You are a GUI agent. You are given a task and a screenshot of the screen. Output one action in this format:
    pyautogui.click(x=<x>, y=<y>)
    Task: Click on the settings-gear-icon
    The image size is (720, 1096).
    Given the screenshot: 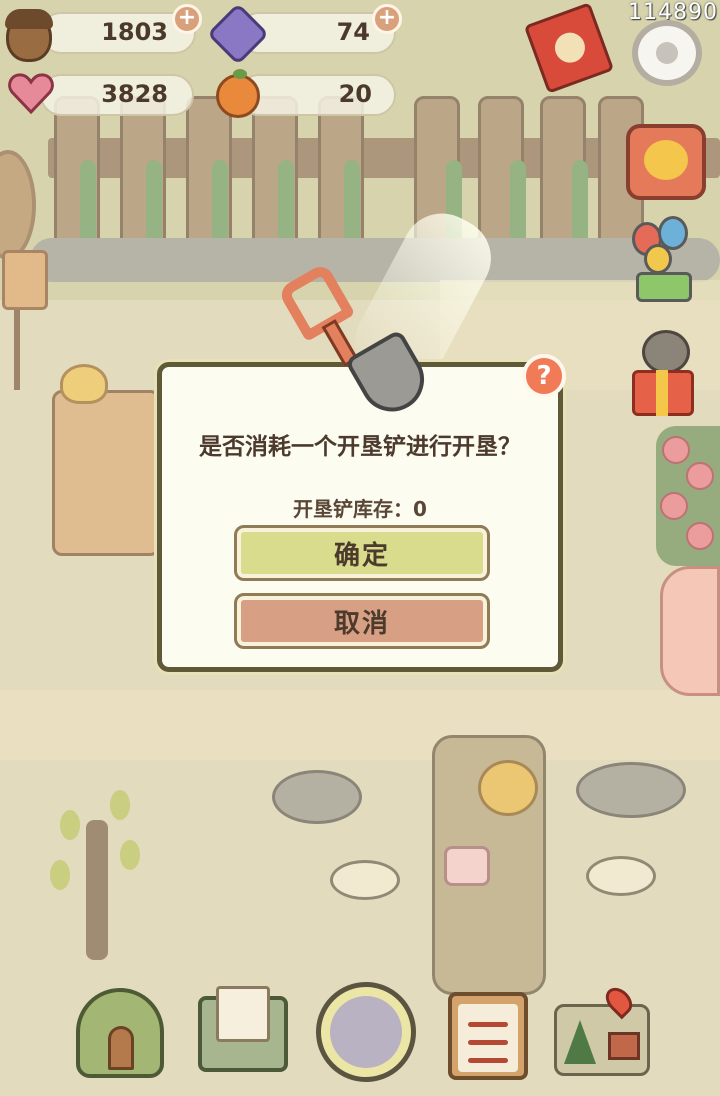 What is the action you would take?
    pyautogui.click(x=667, y=53)
    